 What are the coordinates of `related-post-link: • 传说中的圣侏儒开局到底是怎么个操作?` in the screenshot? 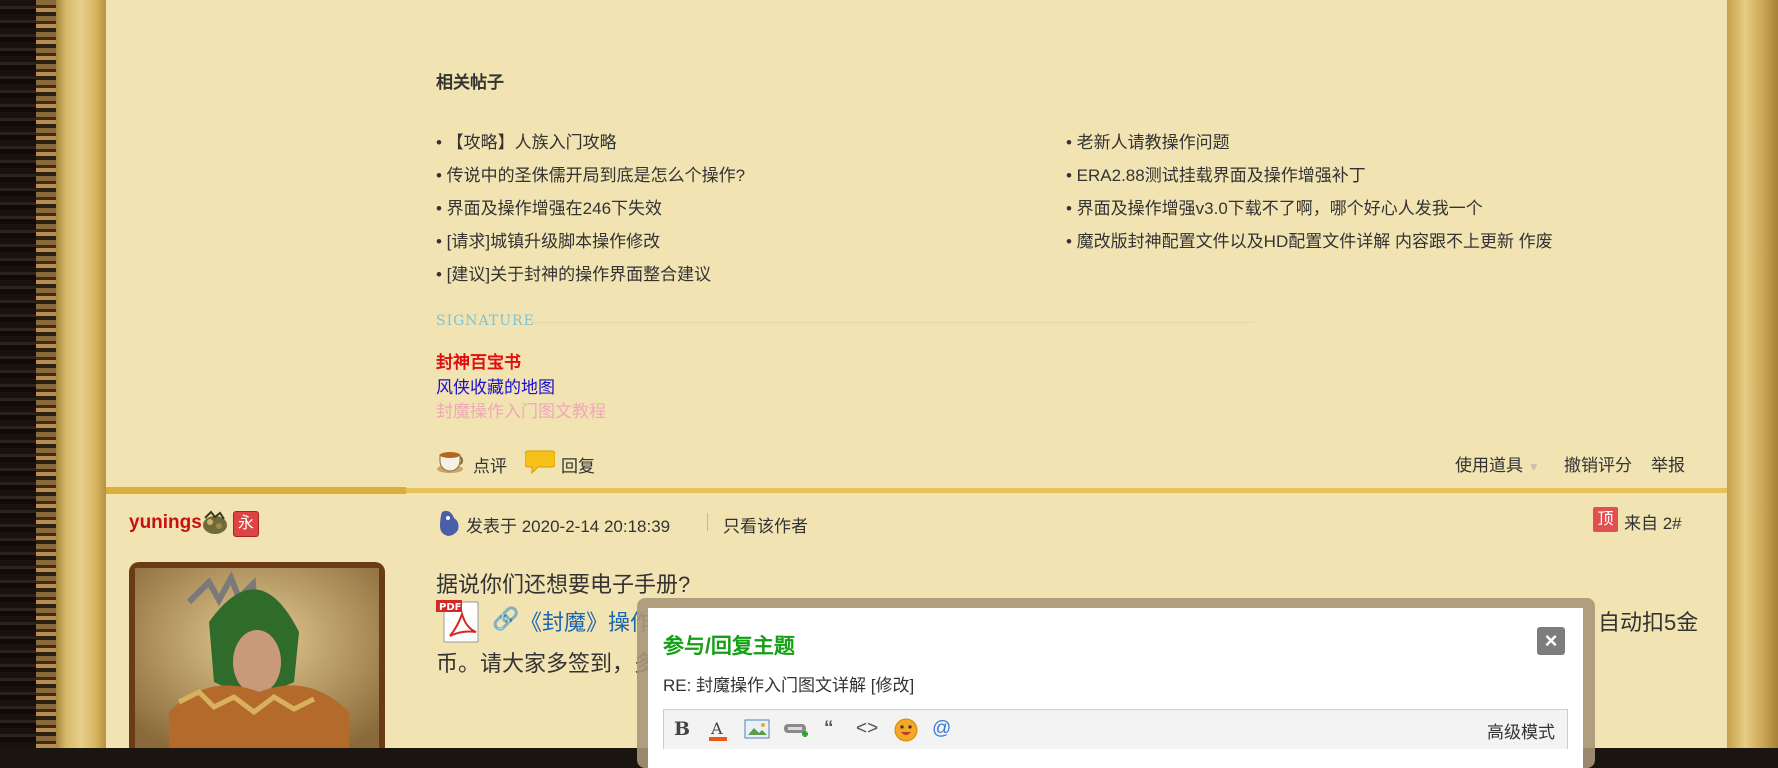 It's located at (590, 173).